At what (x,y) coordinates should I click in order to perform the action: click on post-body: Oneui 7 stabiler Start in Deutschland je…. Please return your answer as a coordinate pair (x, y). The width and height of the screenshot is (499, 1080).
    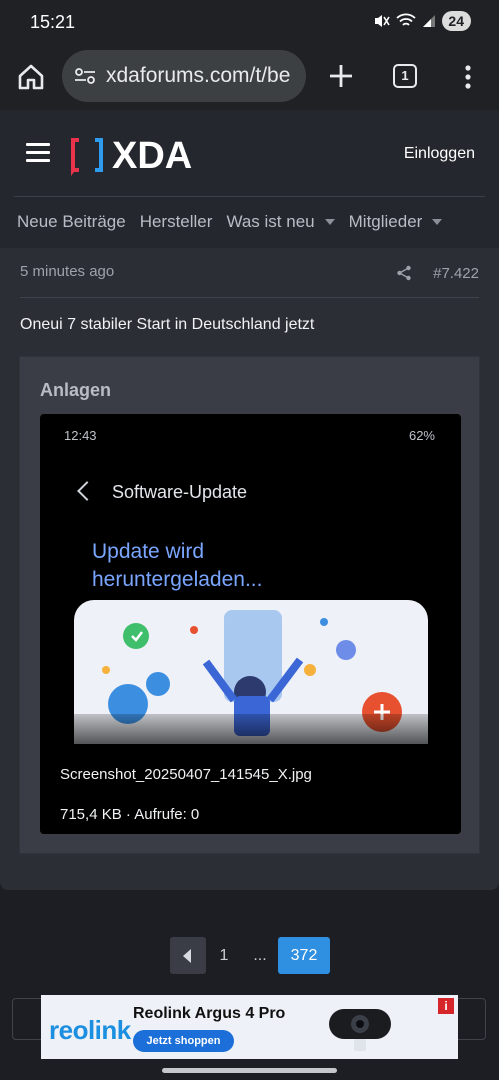
    Looking at the image, I should click on (167, 324).